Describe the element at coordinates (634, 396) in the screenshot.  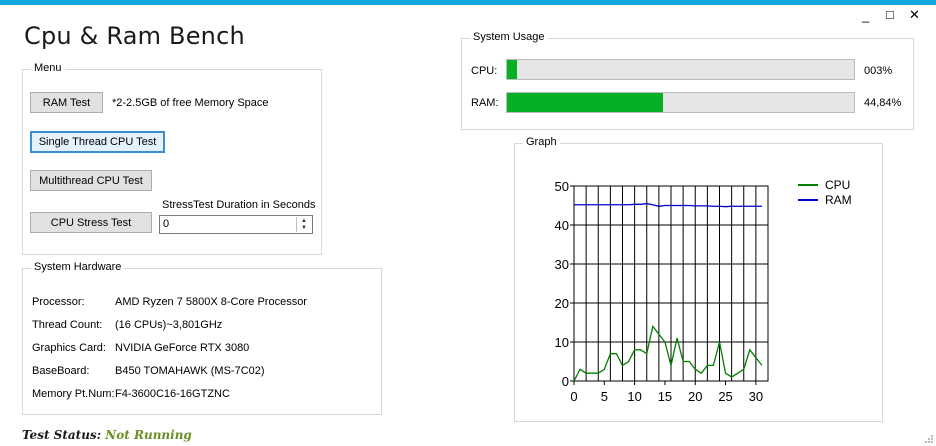
I see `x-tick-label: 10` at that location.